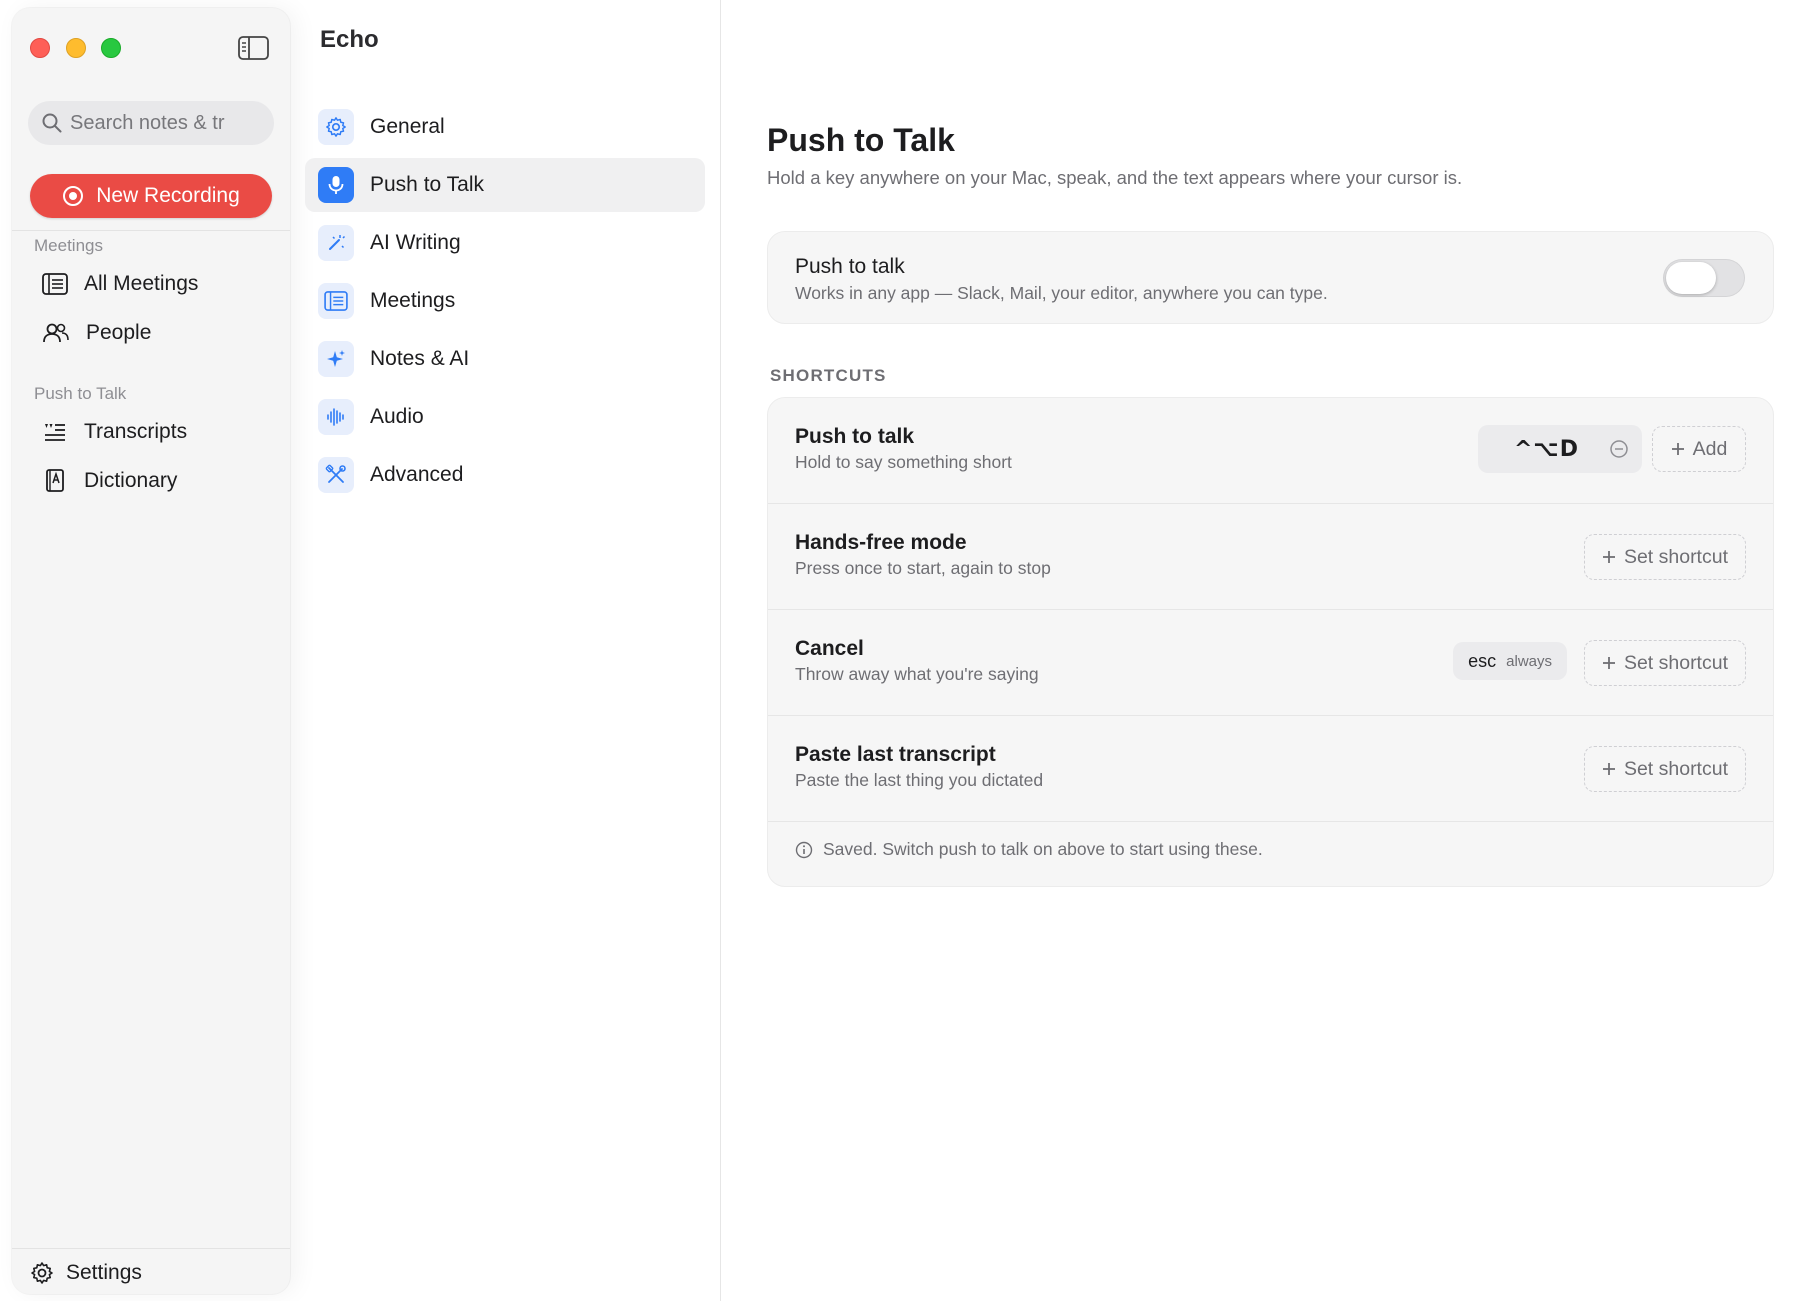  Describe the element at coordinates (168, 195) in the screenshot. I see `new-recording-label: New Recording` at that location.